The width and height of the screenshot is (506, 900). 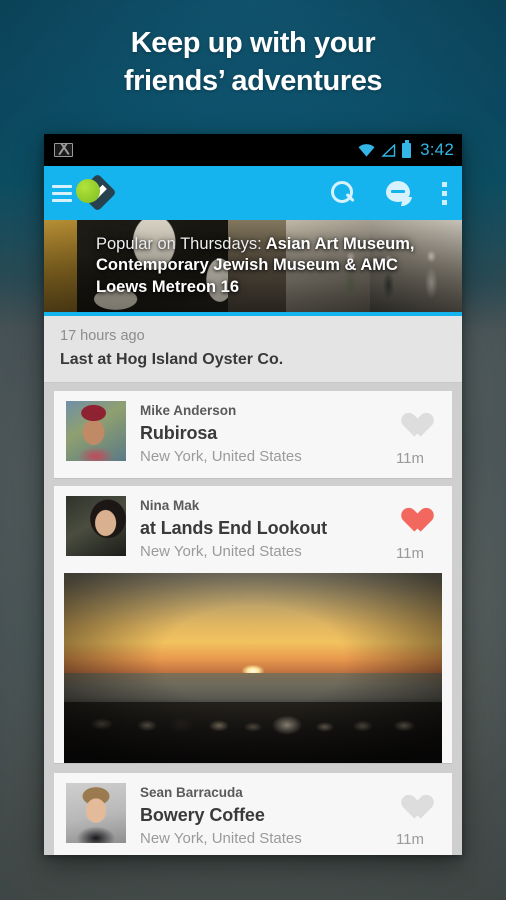 I want to click on headline-line-2: friends’ adventures, so click(x=253, y=81).